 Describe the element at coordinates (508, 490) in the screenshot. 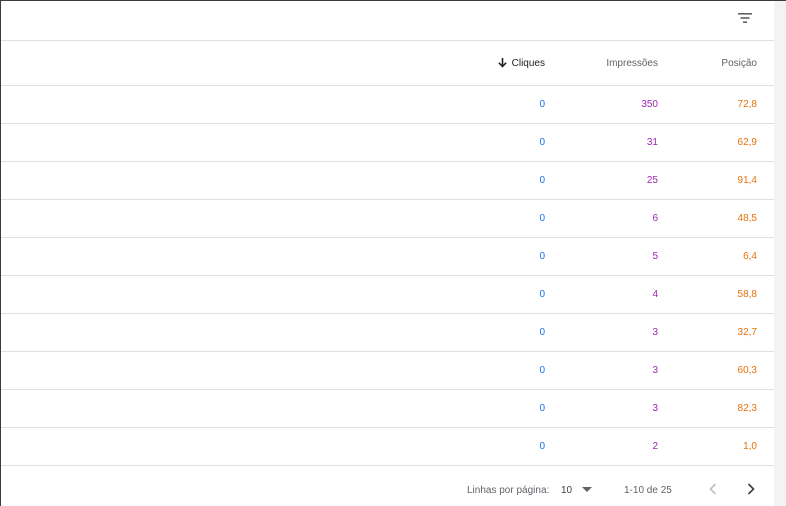

I see `rows-per-page-label: Linhas por página:` at that location.